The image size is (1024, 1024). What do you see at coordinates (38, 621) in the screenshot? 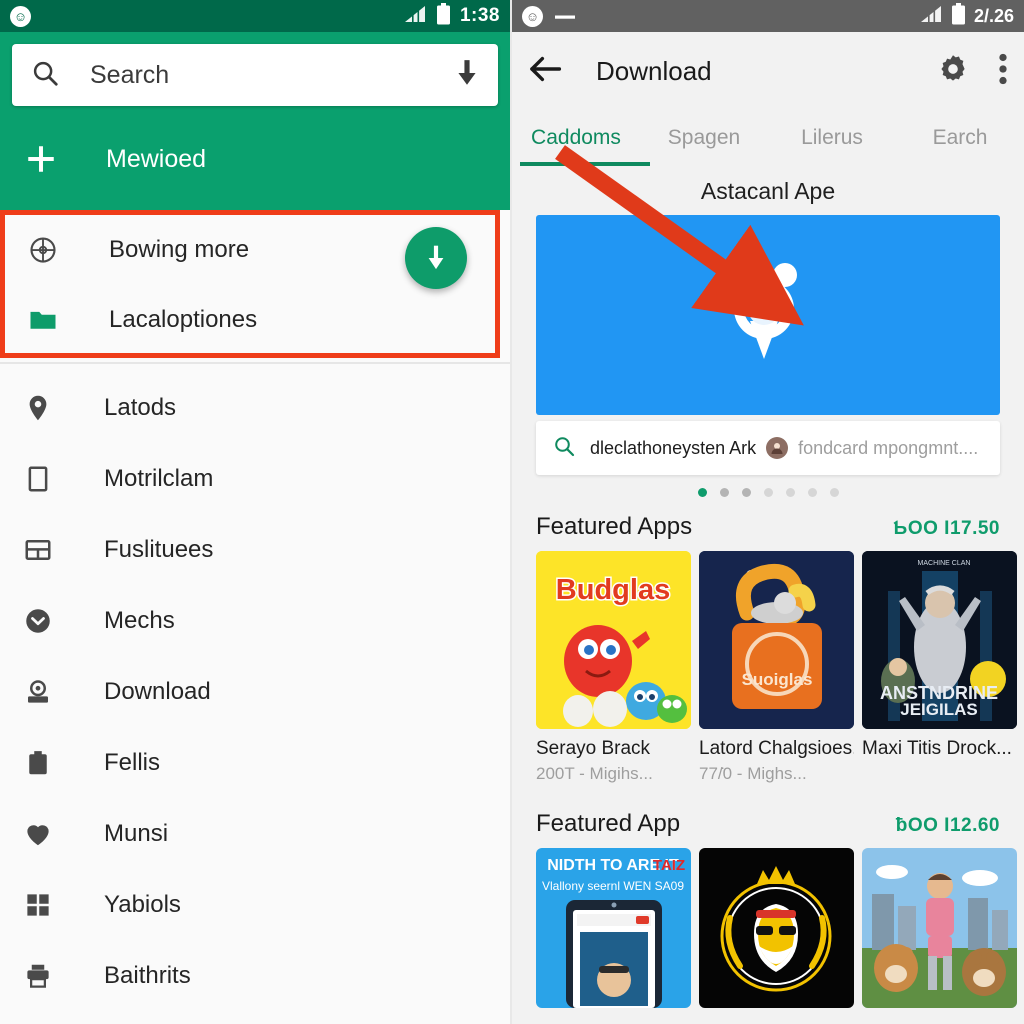
I see `chevron-down-circle-icon` at bounding box center [38, 621].